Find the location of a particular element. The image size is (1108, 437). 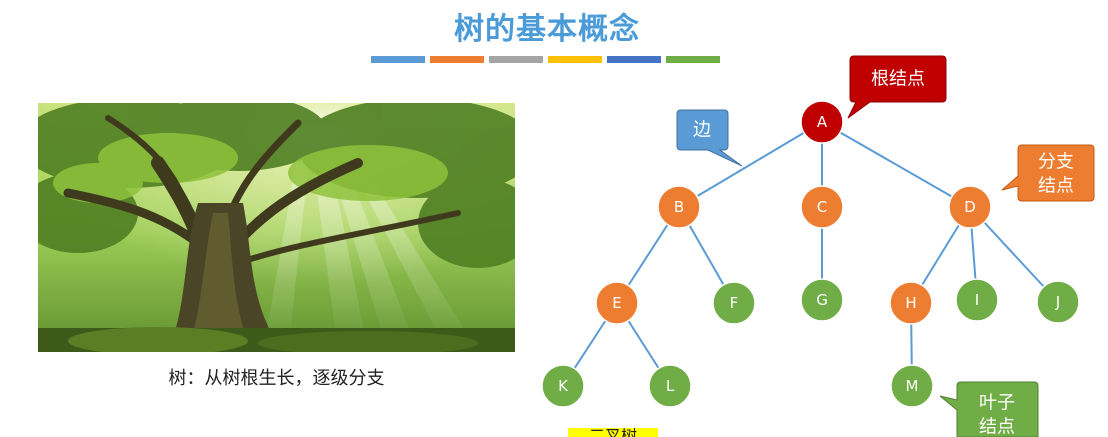

tree-node-label: E is located at coordinates (616, 303).